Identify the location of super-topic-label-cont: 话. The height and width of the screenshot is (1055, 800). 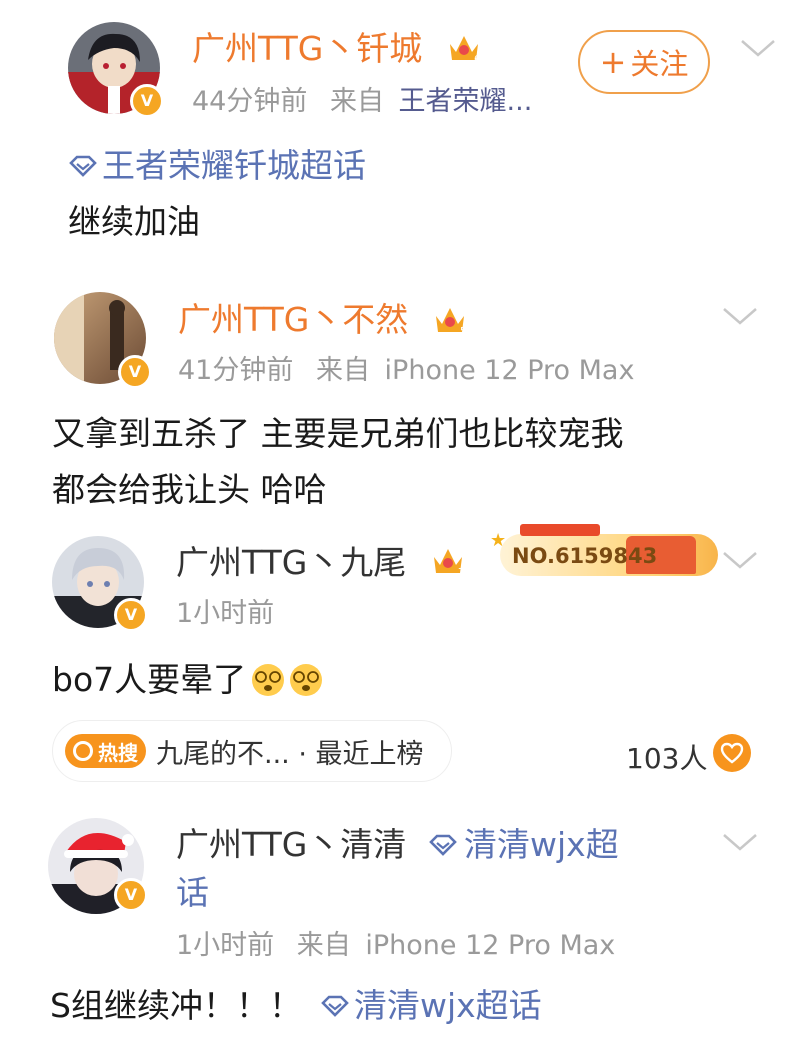
(192, 892).